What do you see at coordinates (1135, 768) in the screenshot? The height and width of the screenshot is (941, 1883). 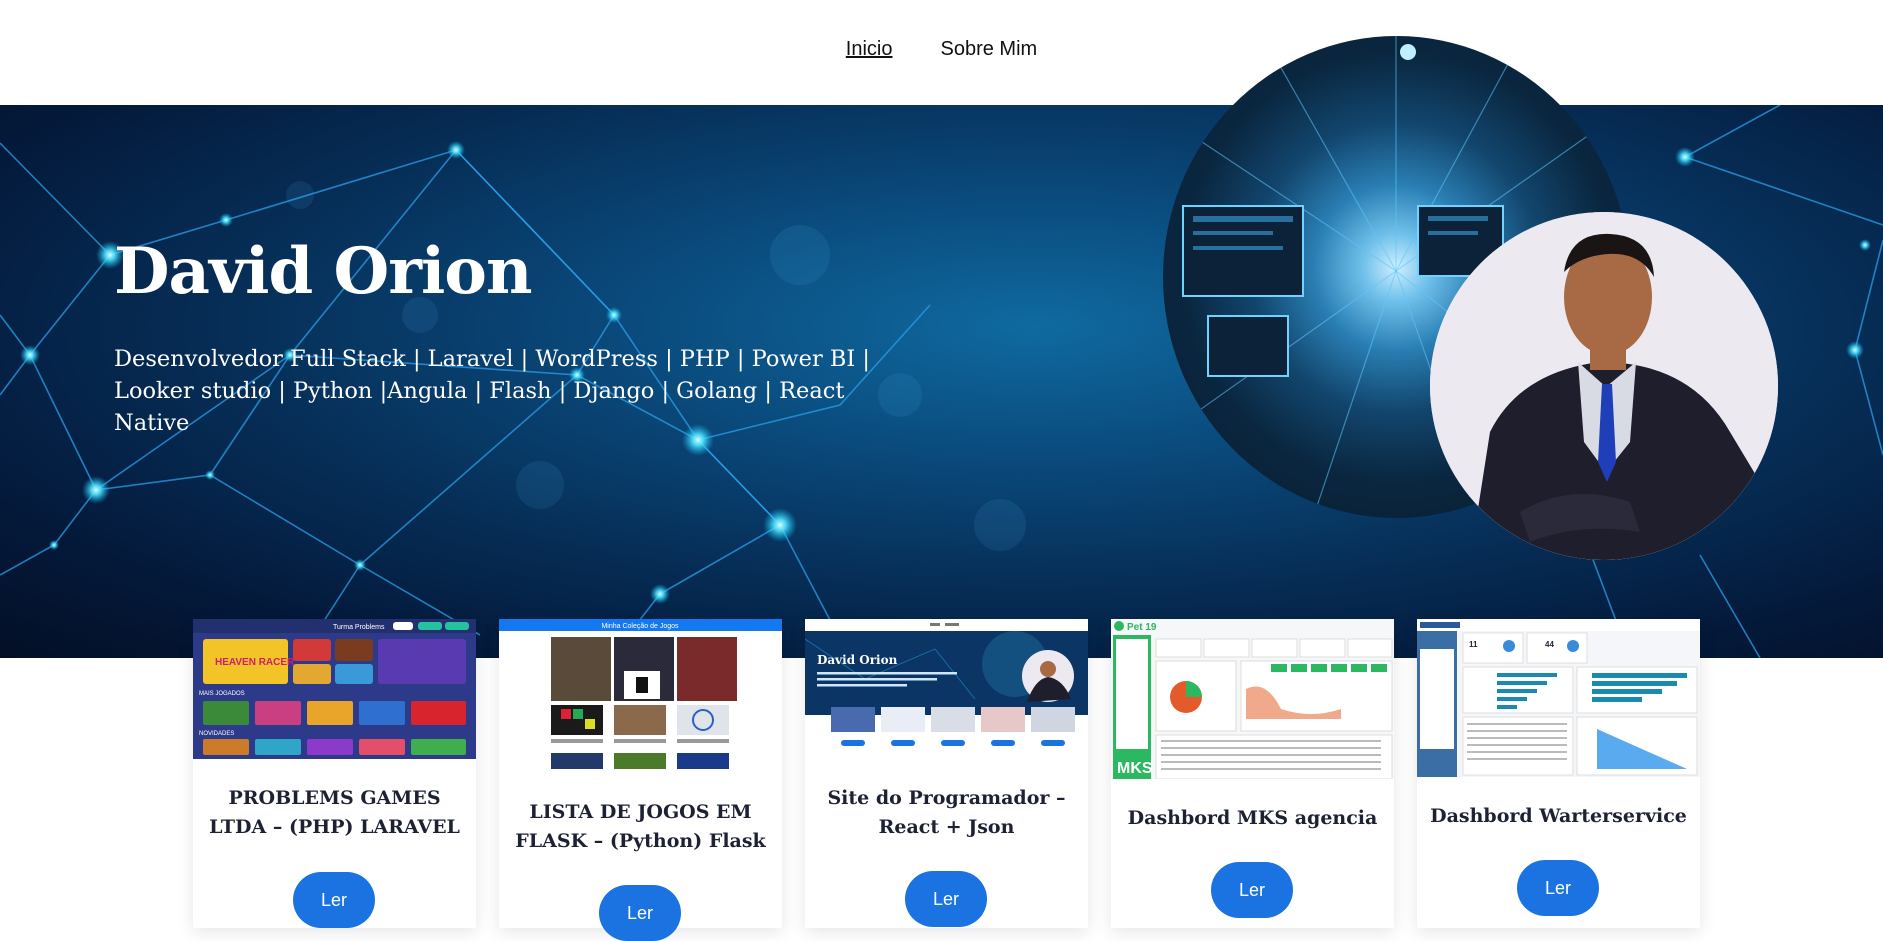 I see `thumb-brand: MKS` at bounding box center [1135, 768].